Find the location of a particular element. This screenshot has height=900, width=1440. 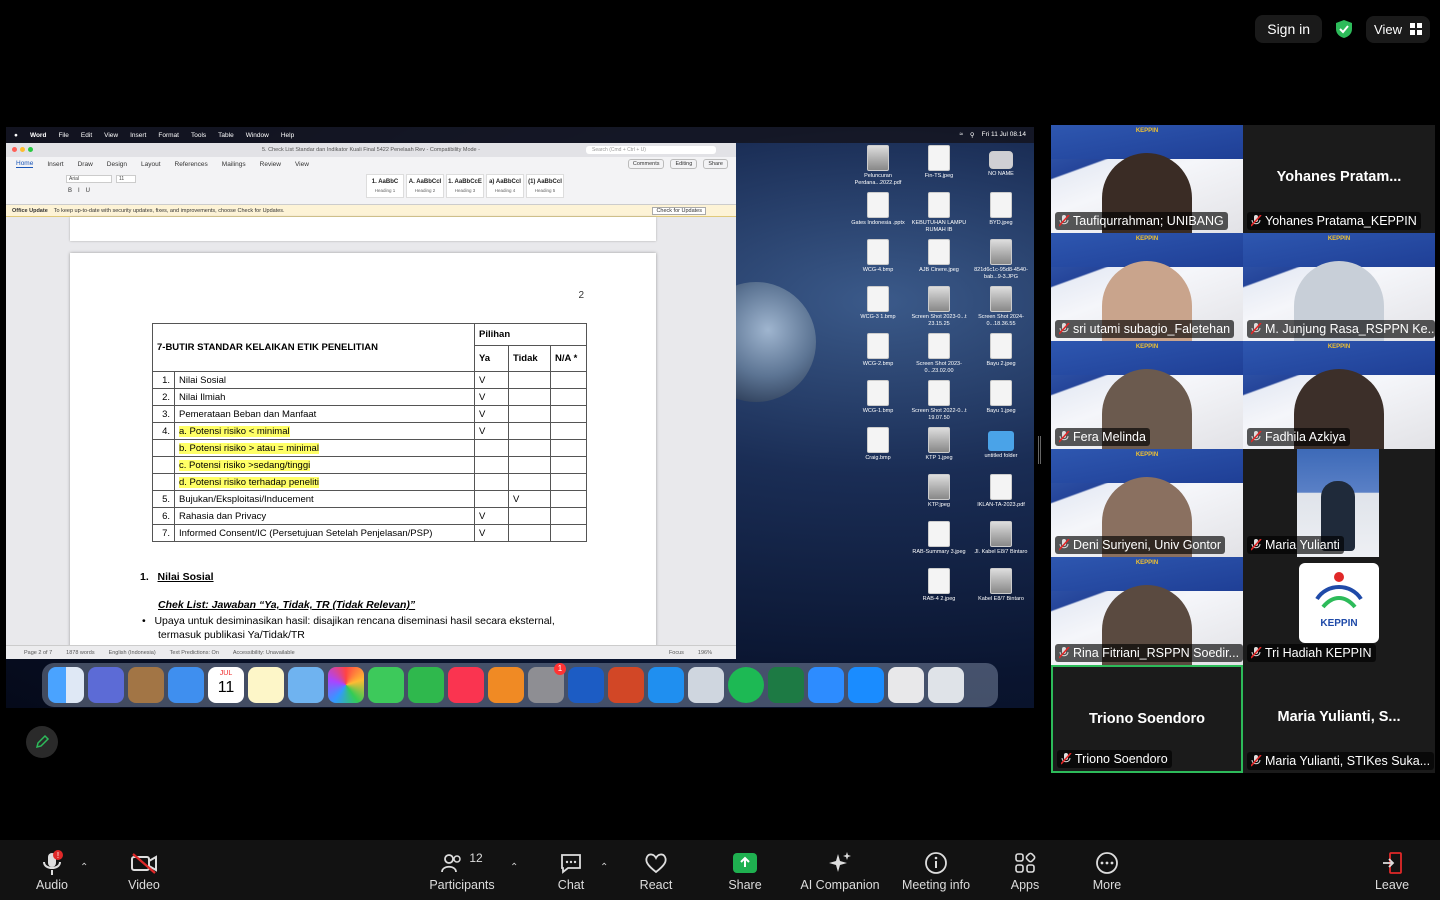

participants-button: 12 Participants is located at coordinates (462, 871).